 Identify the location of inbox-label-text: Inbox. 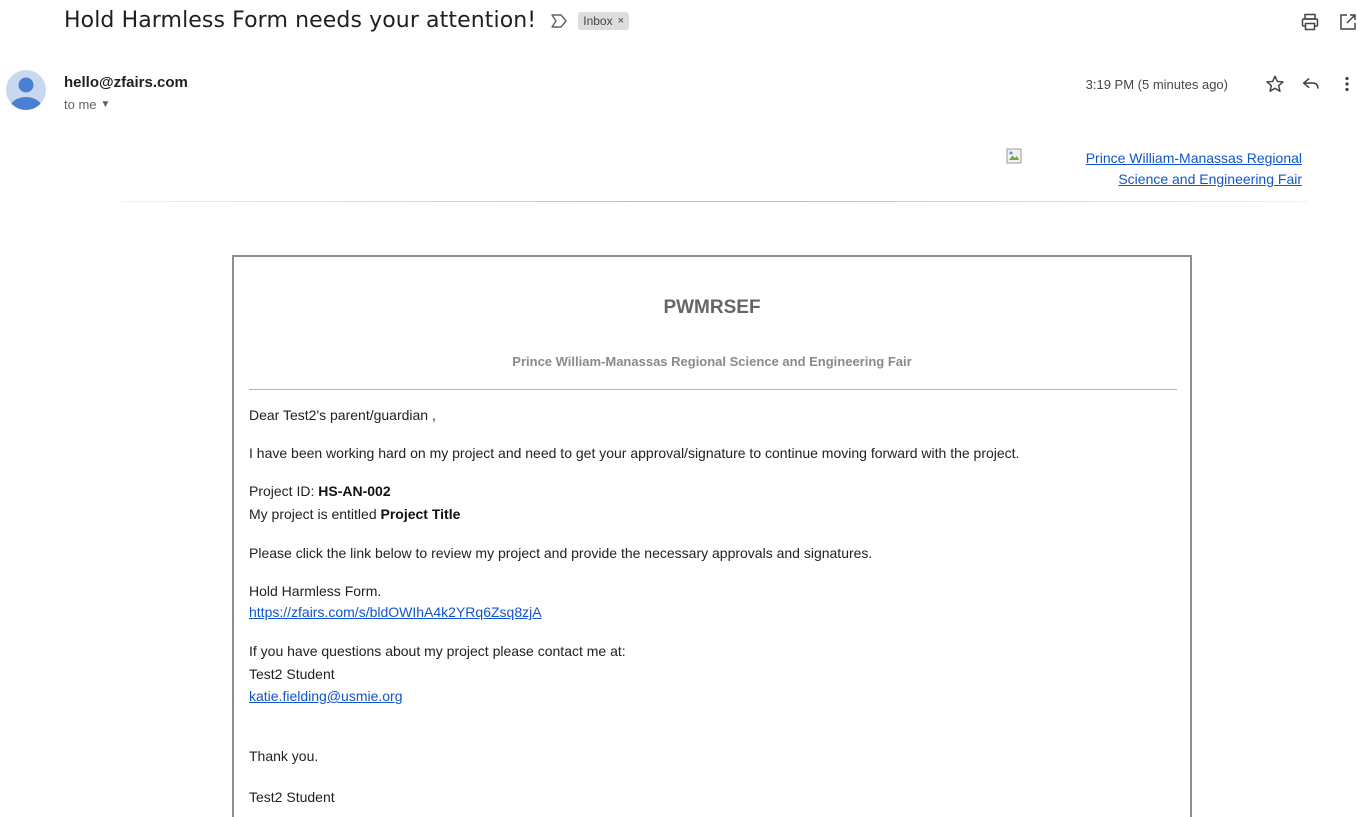
(598, 20).